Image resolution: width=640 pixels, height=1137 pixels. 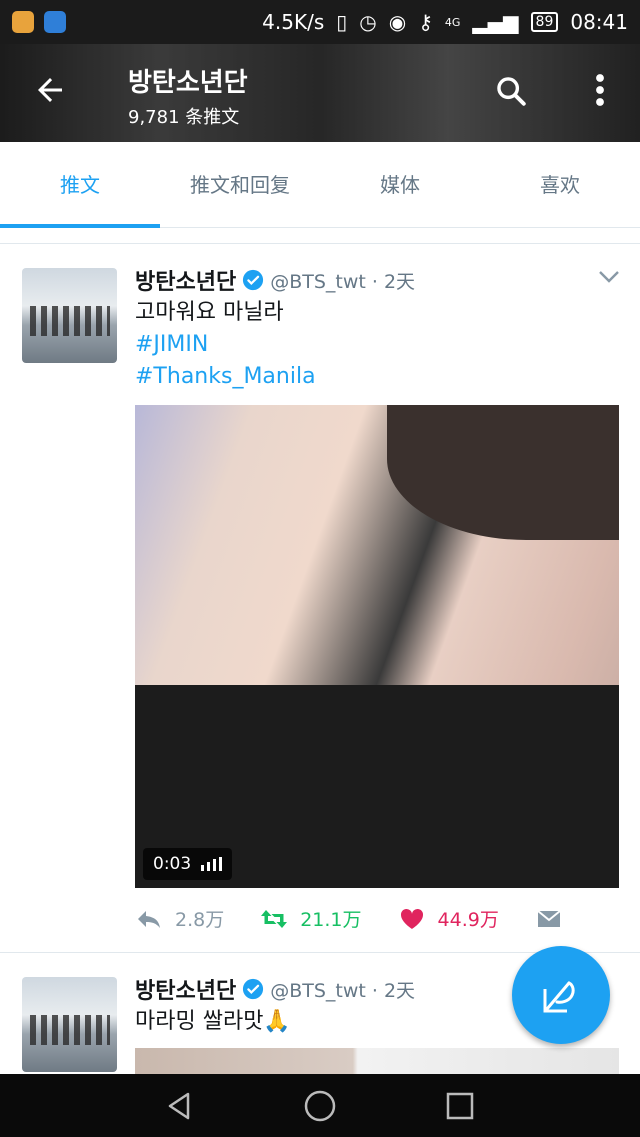 What do you see at coordinates (331, 920) in the screenshot?
I see `retweet-count: 21.1万` at bounding box center [331, 920].